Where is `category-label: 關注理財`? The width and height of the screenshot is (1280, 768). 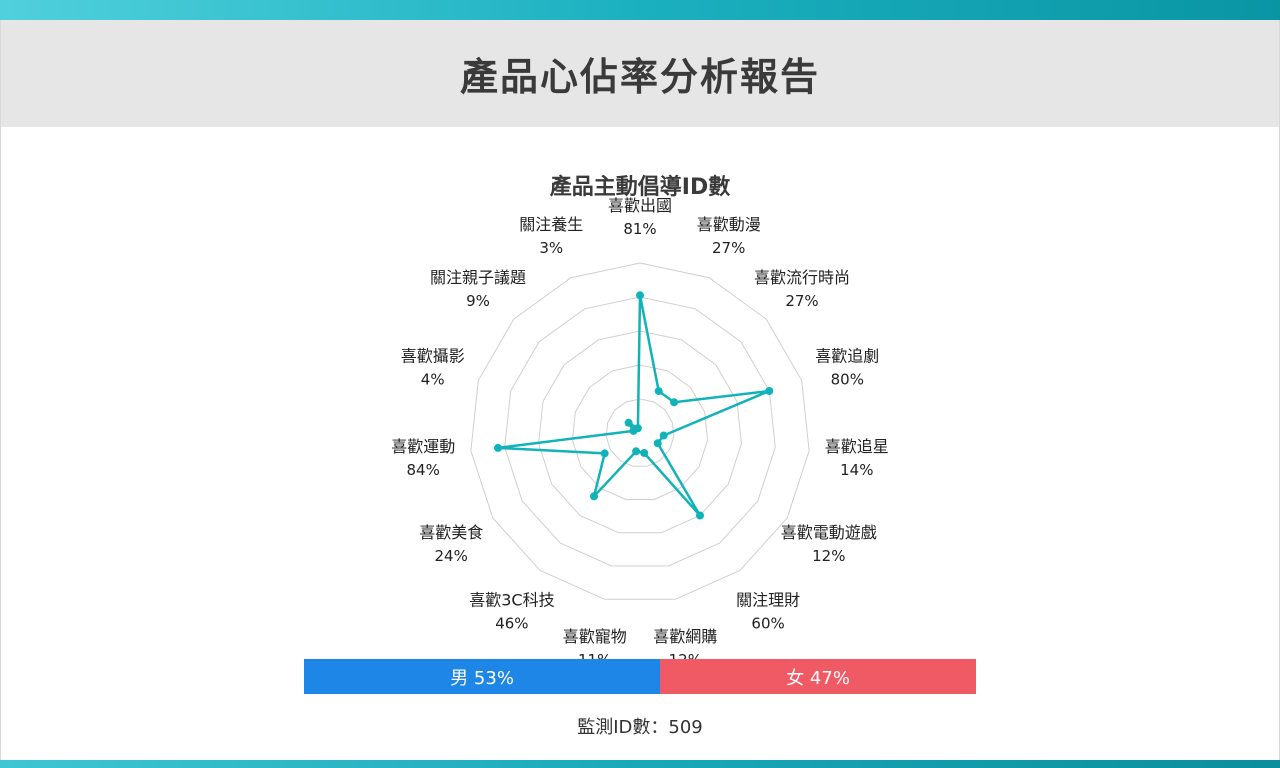
category-label: 關注理財 is located at coordinates (768, 599).